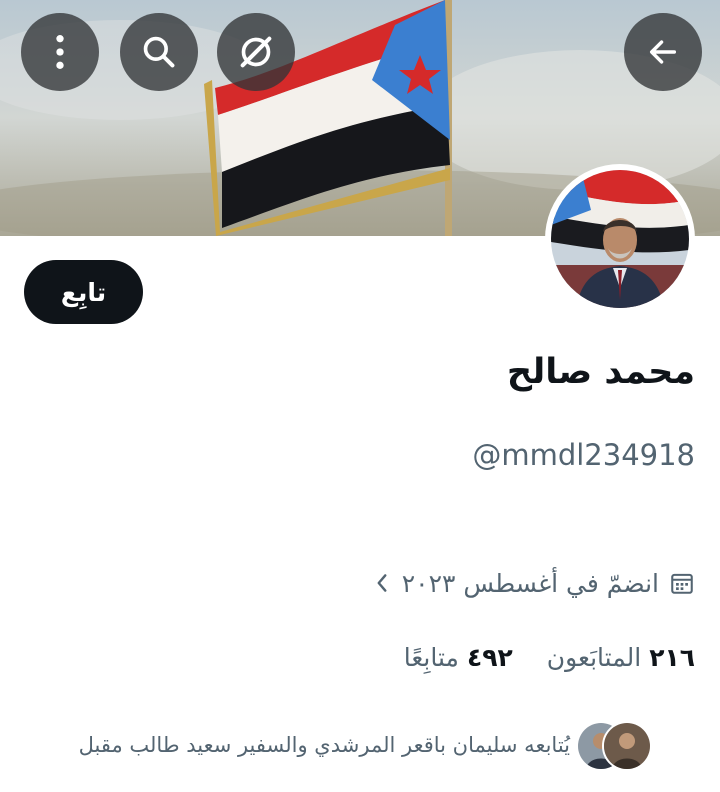  What do you see at coordinates (431, 657) in the screenshot?
I see `following-label: متابِعًا` at bounding box center [431, 657].